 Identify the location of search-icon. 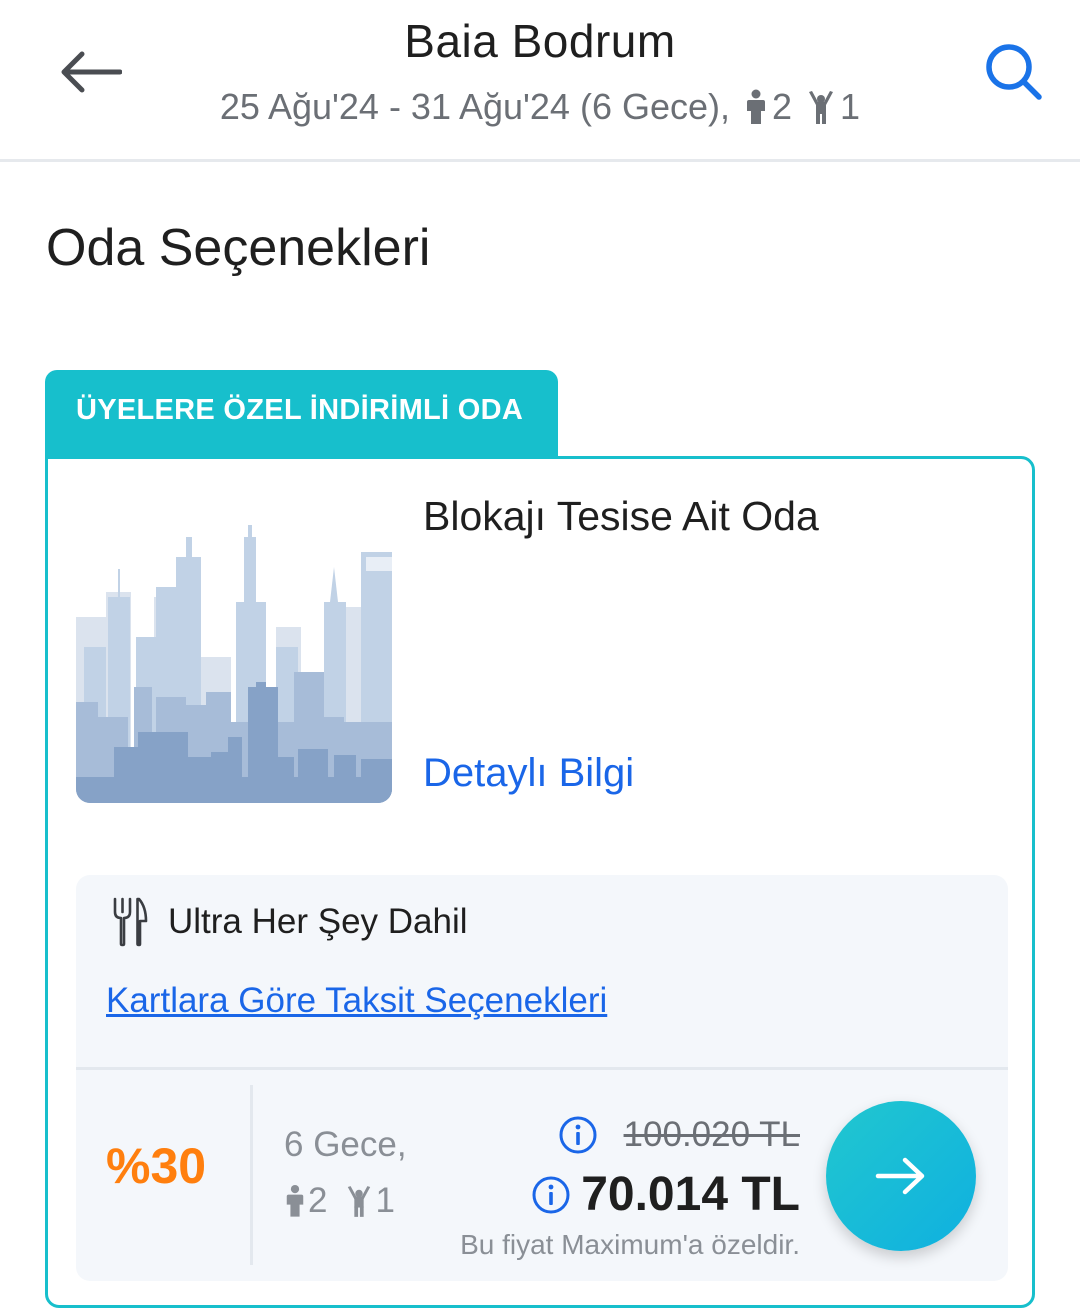
(1014, 72).